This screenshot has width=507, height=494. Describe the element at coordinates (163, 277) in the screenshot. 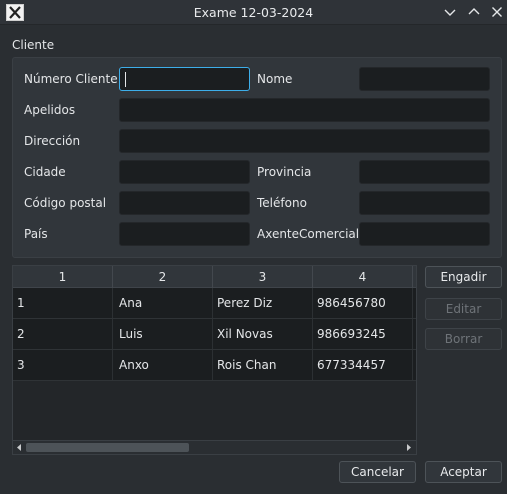

I see `column-header: 2` at that location.